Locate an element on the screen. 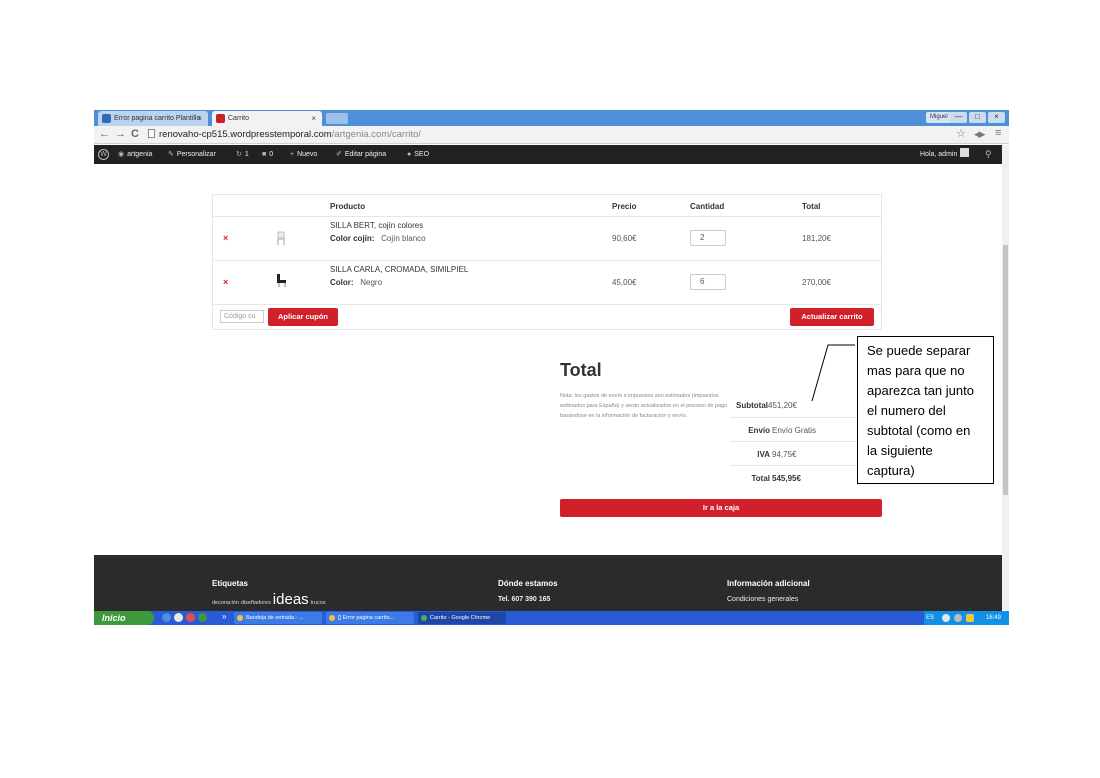 This screenshot has height=778, width=1100. iva-label: IVA is located at coordinates (763, 454).